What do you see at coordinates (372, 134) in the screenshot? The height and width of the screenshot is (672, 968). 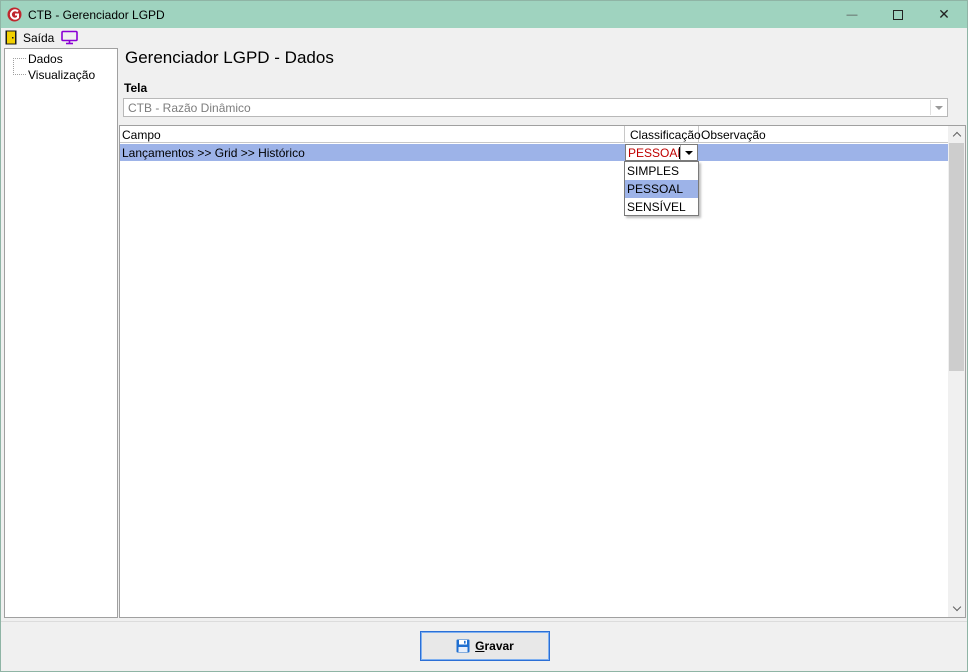 I see `column-header-campo: Campo` at bounding box center [372, 134].